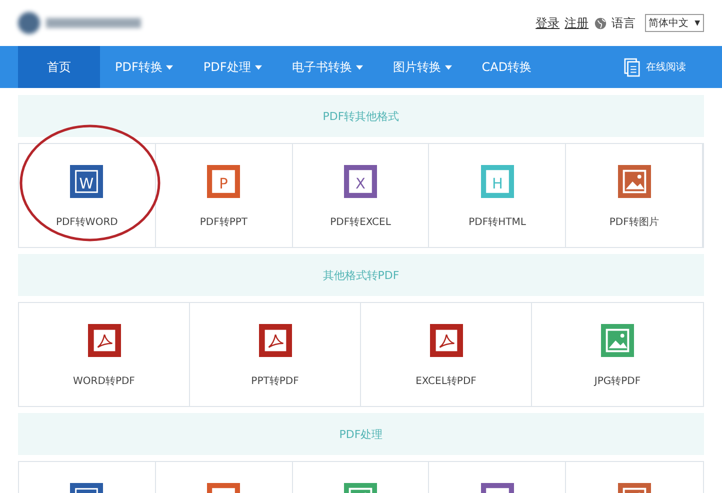 The width and height of the screenshot is (722, 493). I want to click on converter-tile: H PDF转HTML, so click(497, 195).